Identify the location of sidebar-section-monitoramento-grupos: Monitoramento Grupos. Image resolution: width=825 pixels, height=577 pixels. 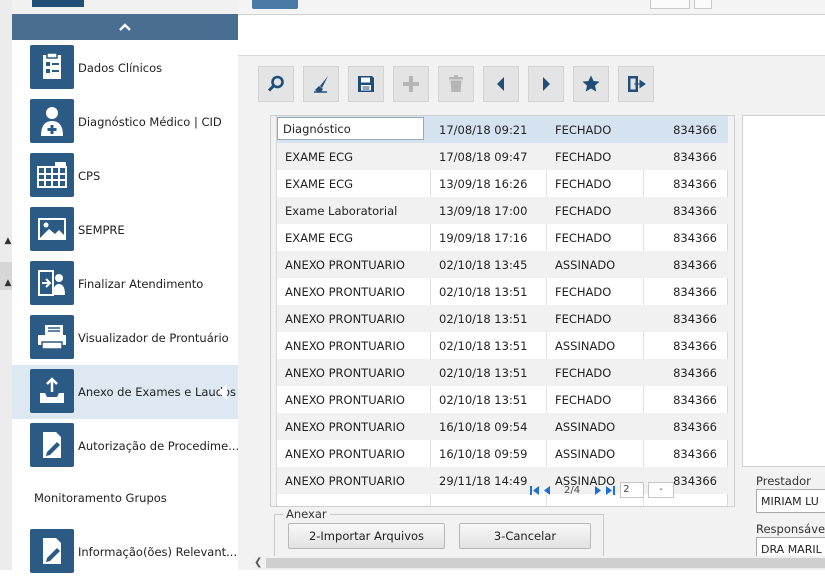
(100, 498).